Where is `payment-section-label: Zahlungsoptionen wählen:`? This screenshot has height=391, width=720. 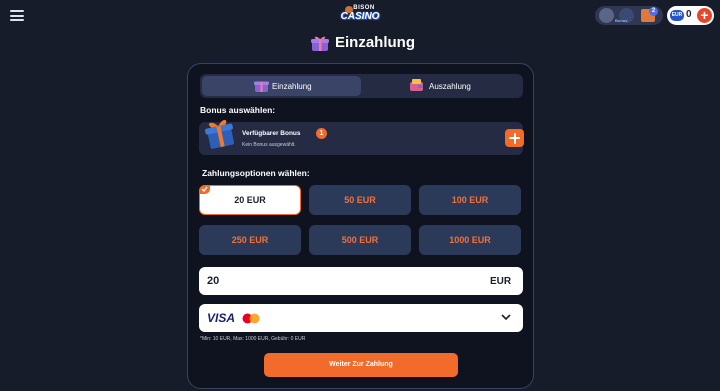 payment-section-label: Zahlungsoptionen wählen: is located at coordinates (256, 173).